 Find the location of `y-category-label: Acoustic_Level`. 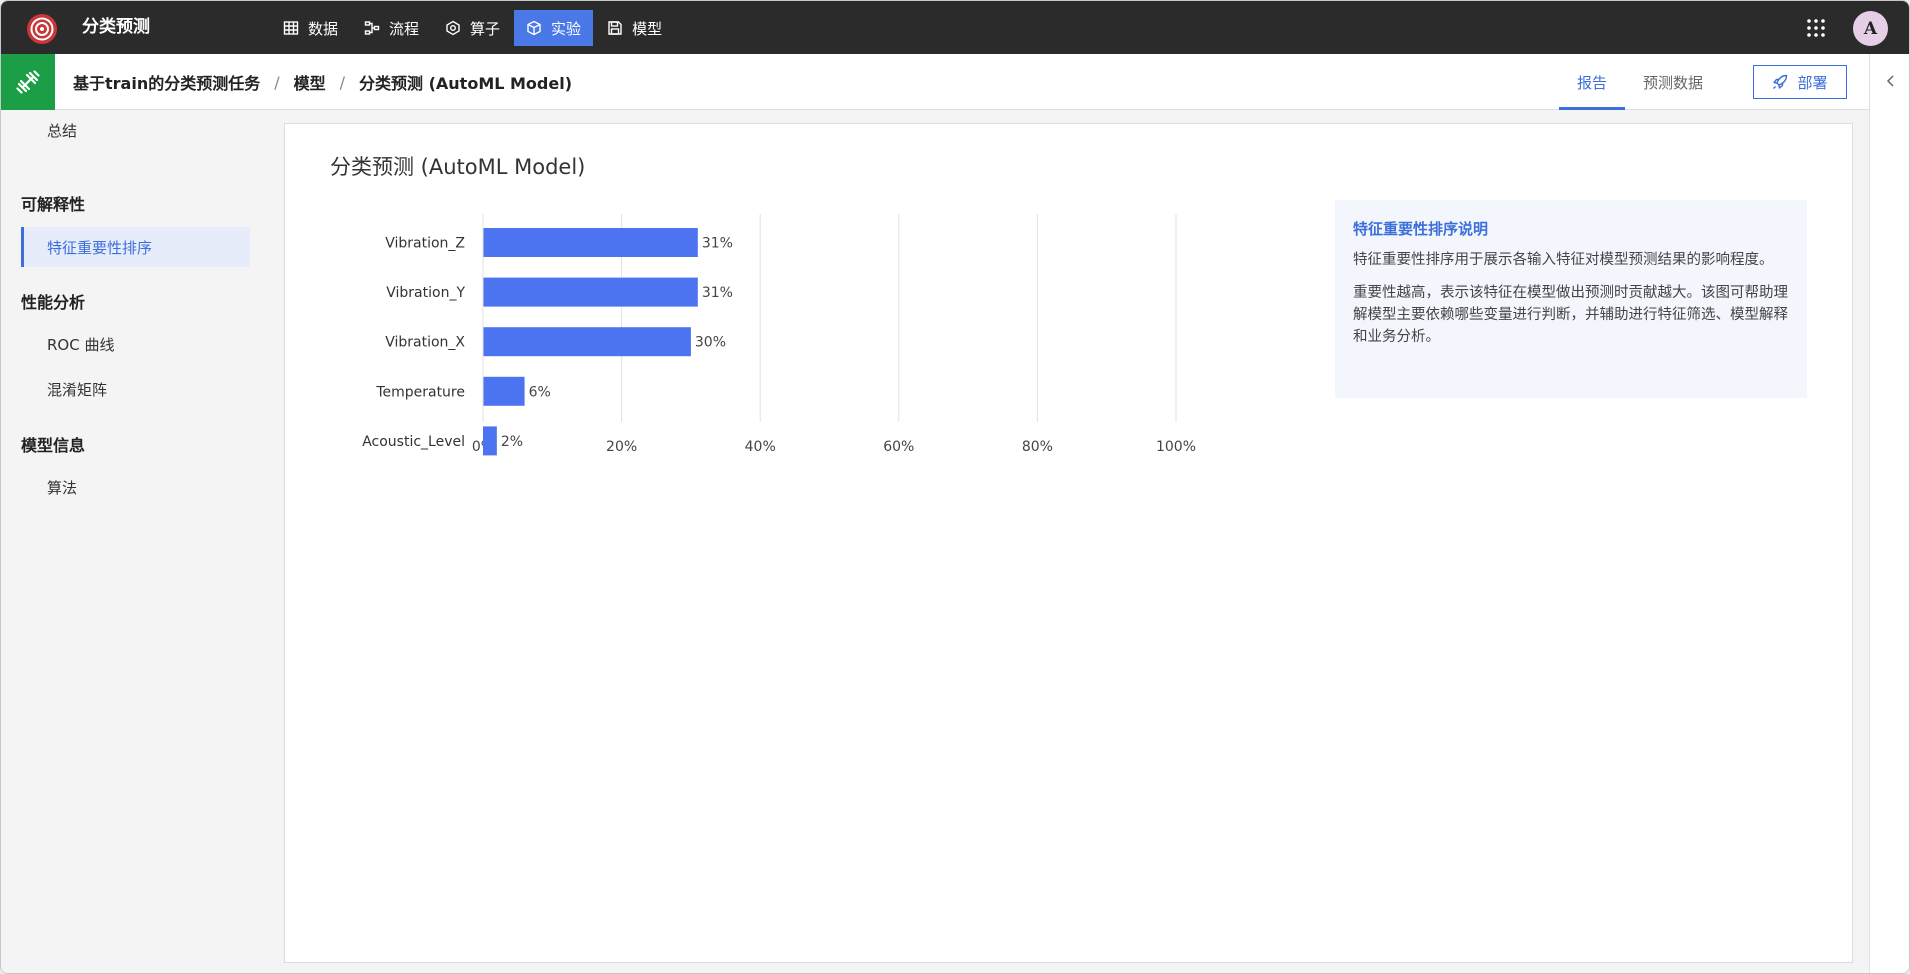

y-category-label: Acoustic_Level is located at coordinates (413, 442).